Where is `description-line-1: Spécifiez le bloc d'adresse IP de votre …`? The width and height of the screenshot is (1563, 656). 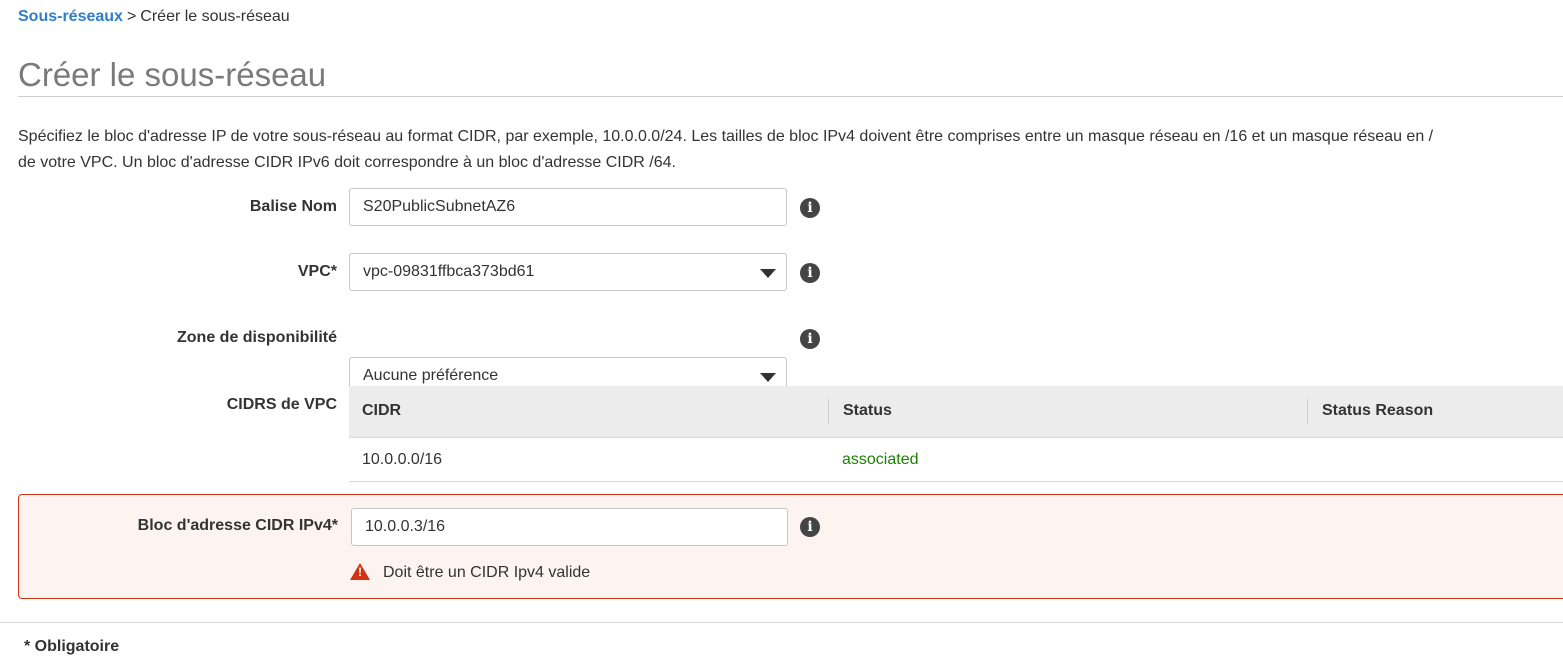
description-line-1: Spécifiez le bloc d'adresse IP de votre … is located at coordinates (726, 136).